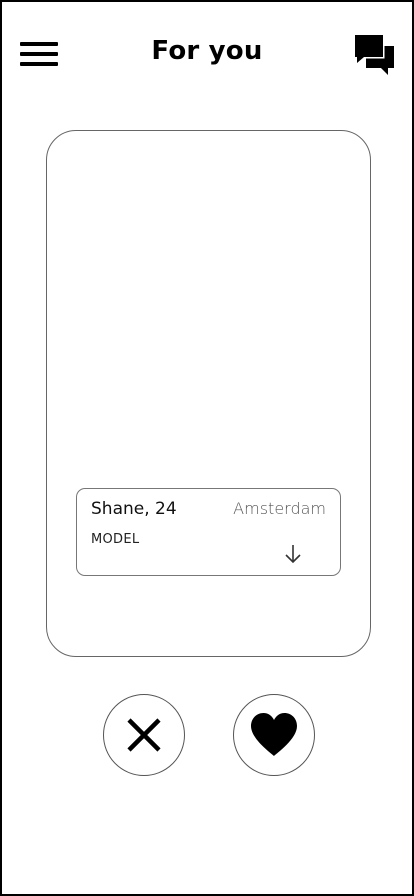 The width and height of the screenshot is (414, 896). I want to click on header: For you, so click(207, 52).